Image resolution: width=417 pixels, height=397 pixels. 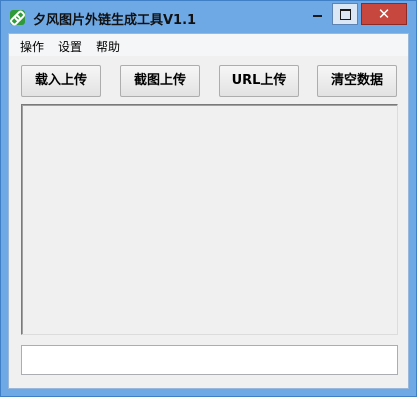 I want to click on screenshot-upload-button: 截图上传, so click(x=160, y=81).